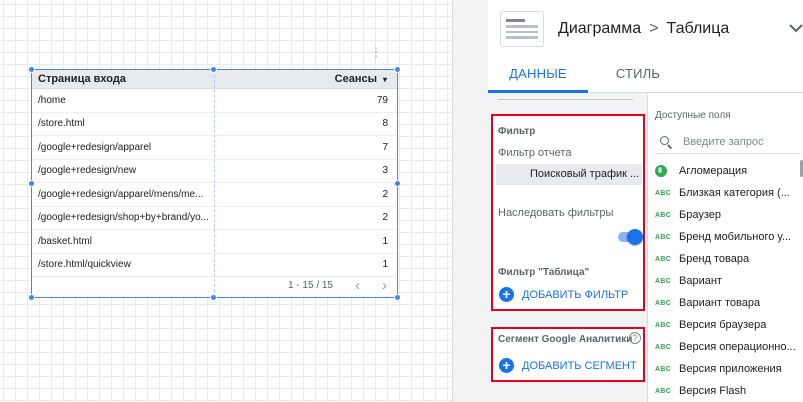  What do you see at coordinates (729, 215) in the screenshot?
I see `field-item: ABC Браузер` at bounding box center [729, 215].